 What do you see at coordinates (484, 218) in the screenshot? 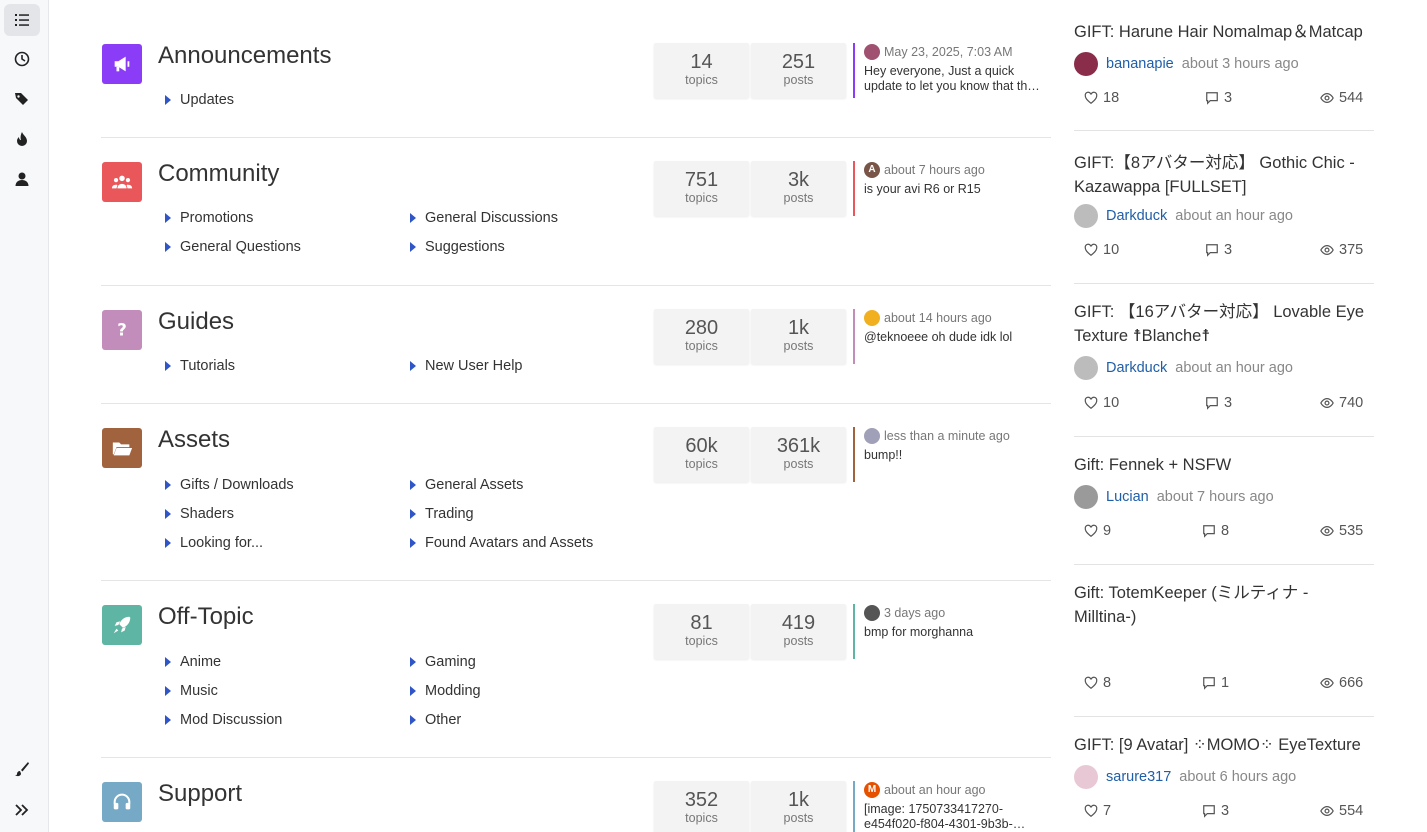
I see `subcategory-link: General Discussions` at bounding box center [484, 218].